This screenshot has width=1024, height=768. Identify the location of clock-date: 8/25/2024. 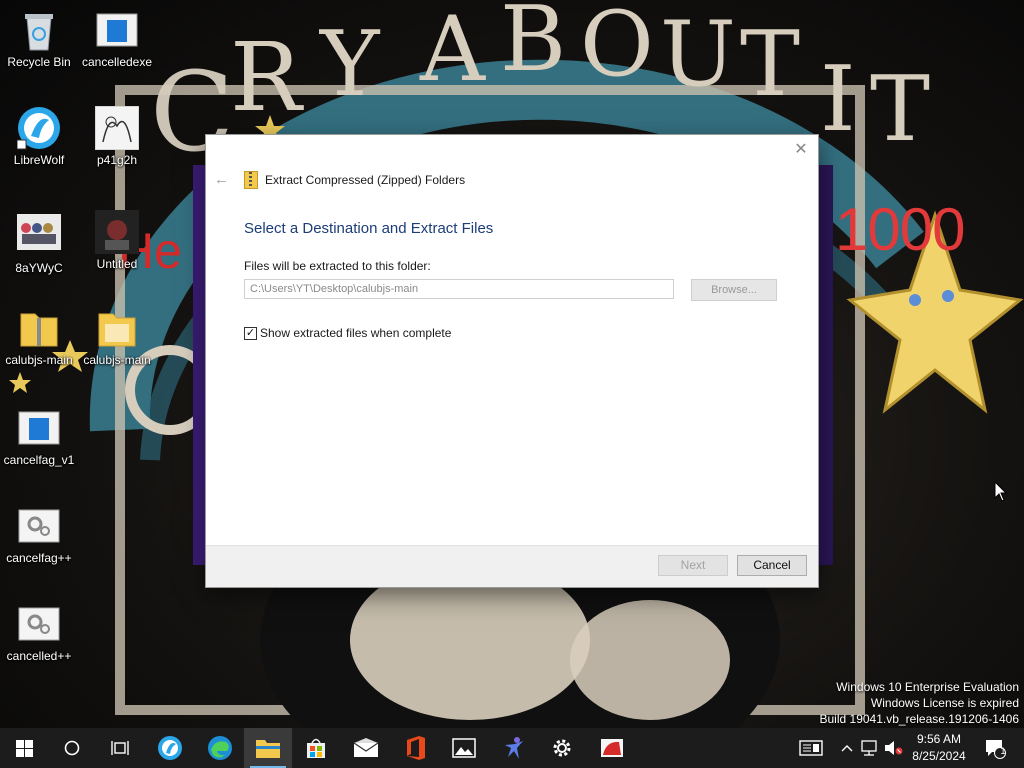
(939, 756).